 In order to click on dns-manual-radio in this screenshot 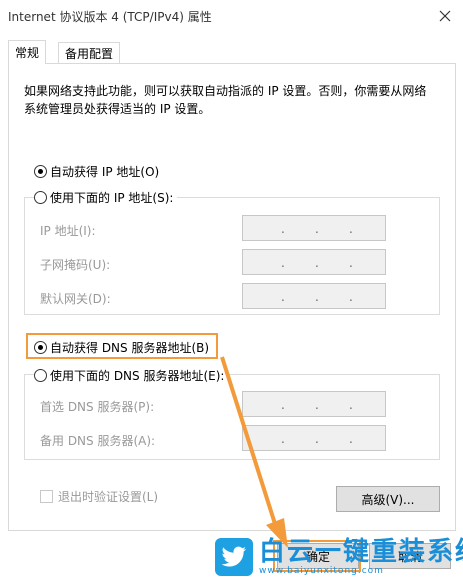, I will do `click(40, 375)`.